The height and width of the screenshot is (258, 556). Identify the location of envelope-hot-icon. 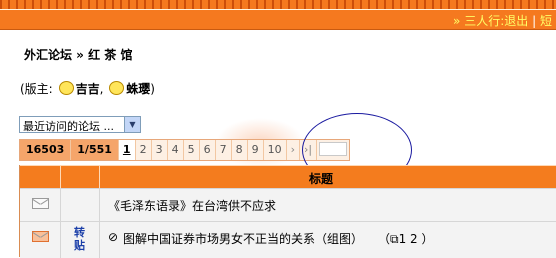
(40, 236).